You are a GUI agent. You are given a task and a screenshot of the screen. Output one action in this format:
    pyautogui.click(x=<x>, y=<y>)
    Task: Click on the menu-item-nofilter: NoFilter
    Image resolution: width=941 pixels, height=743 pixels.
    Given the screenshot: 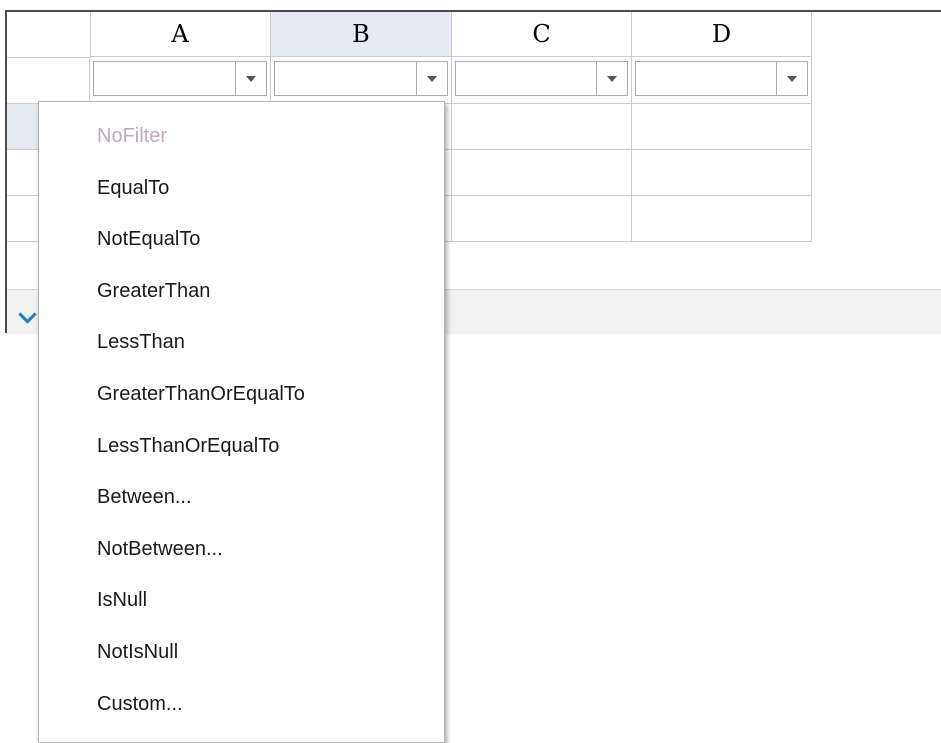 What is the action you would take?
    pyautogui.click(x=132, y=136)
    